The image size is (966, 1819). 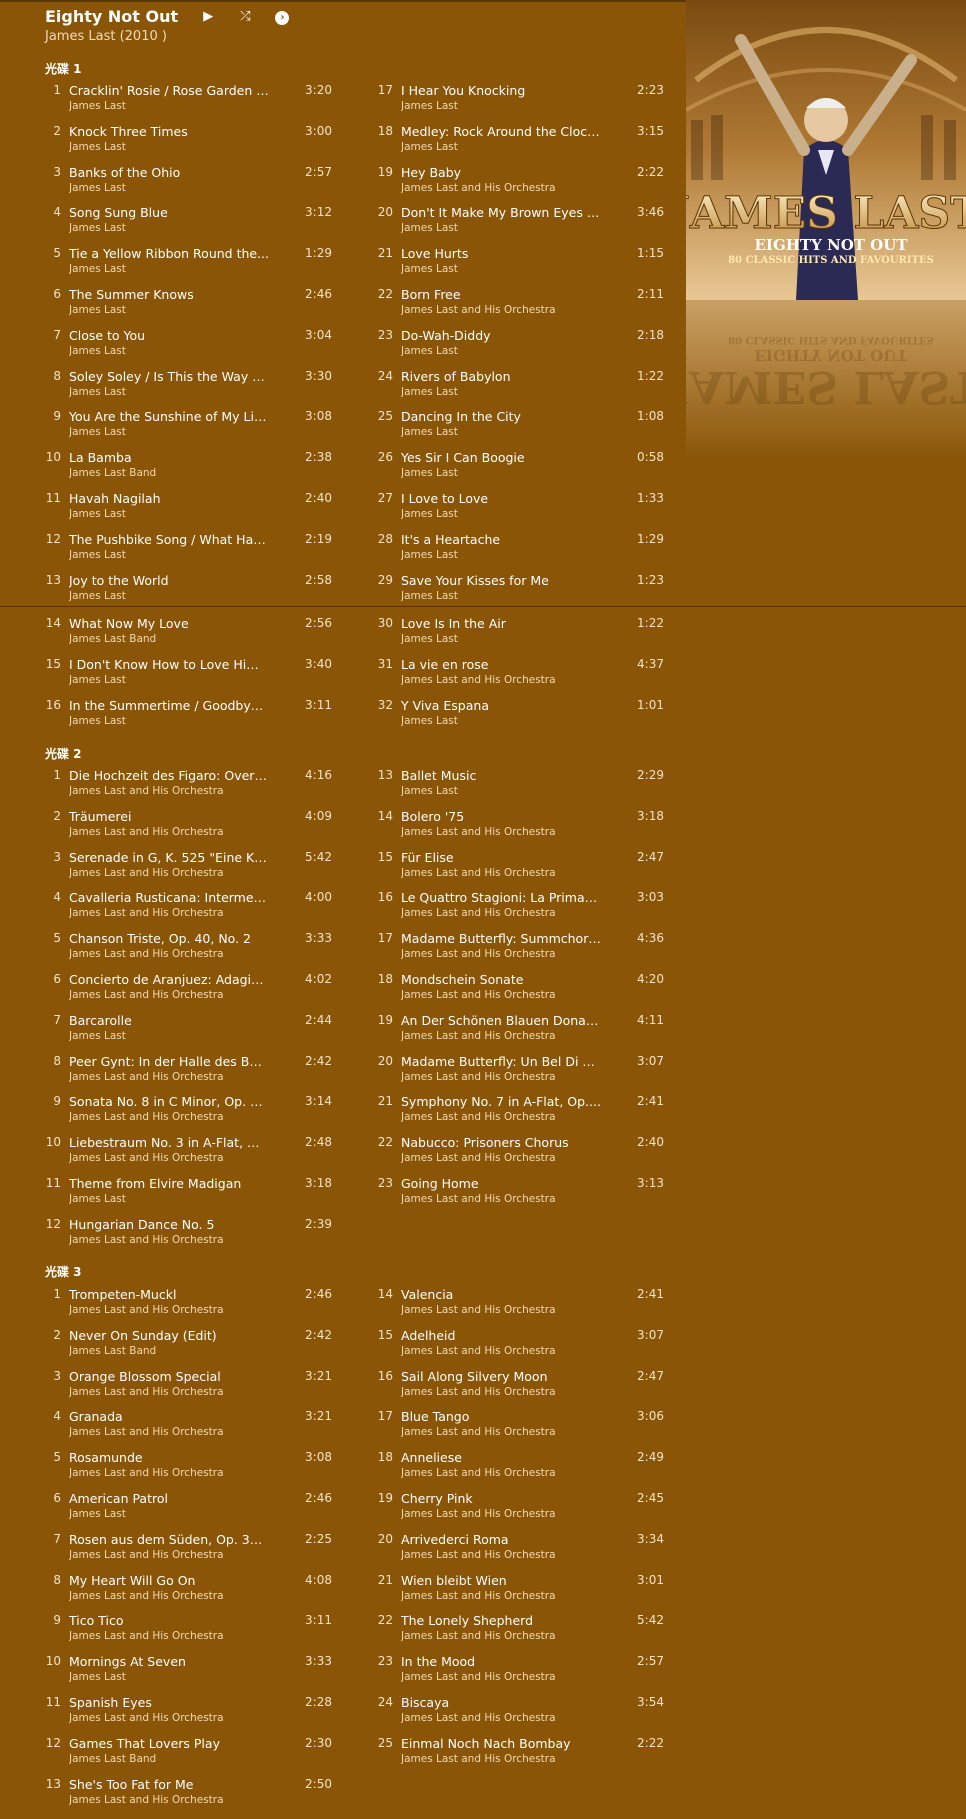 I want to click on track-title: Bolero '75, so click(x=501, y=816).